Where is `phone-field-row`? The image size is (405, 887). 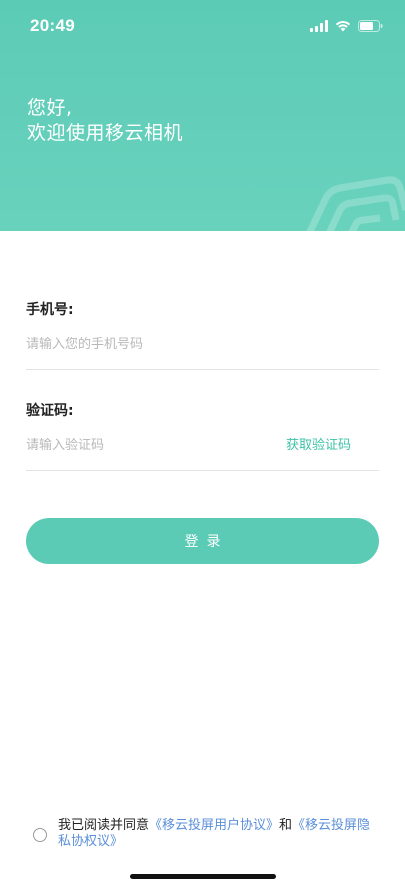 phone-field-row is located at coordinates (202, 345).